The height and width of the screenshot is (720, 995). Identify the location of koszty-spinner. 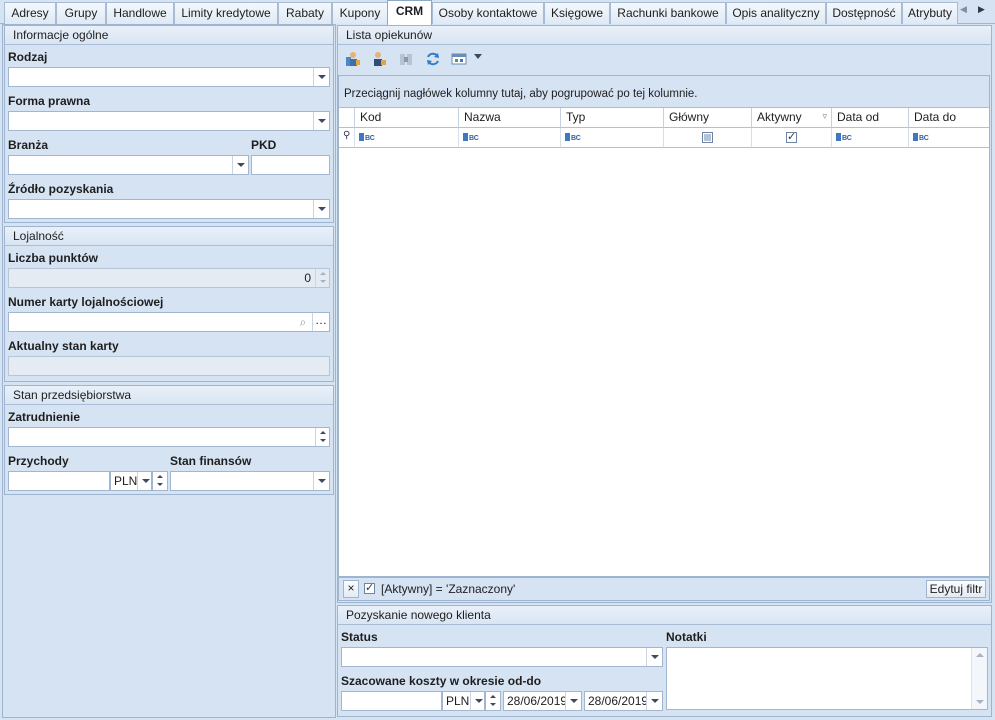
(493, 701).